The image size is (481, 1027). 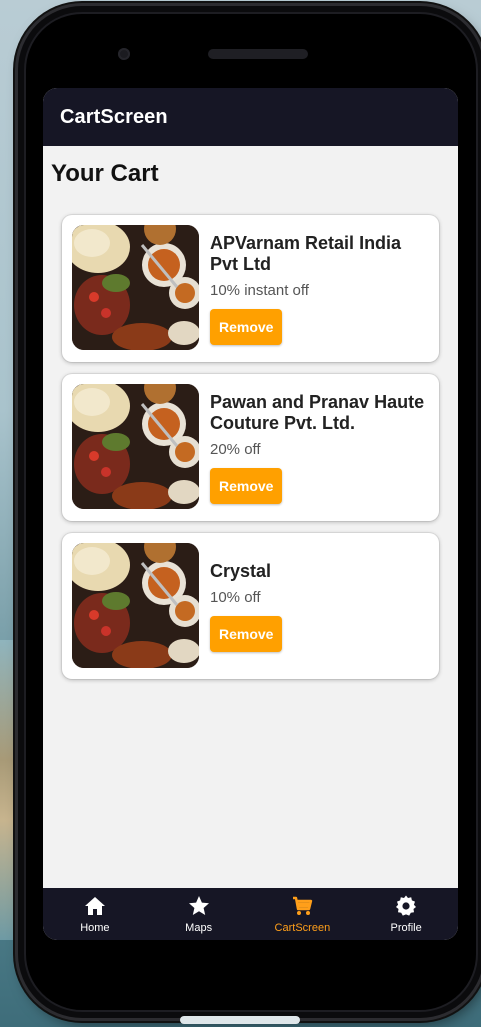 I want to click on store-name-line2: Couture Pvt. Ltd., so click(x=282, y=423).